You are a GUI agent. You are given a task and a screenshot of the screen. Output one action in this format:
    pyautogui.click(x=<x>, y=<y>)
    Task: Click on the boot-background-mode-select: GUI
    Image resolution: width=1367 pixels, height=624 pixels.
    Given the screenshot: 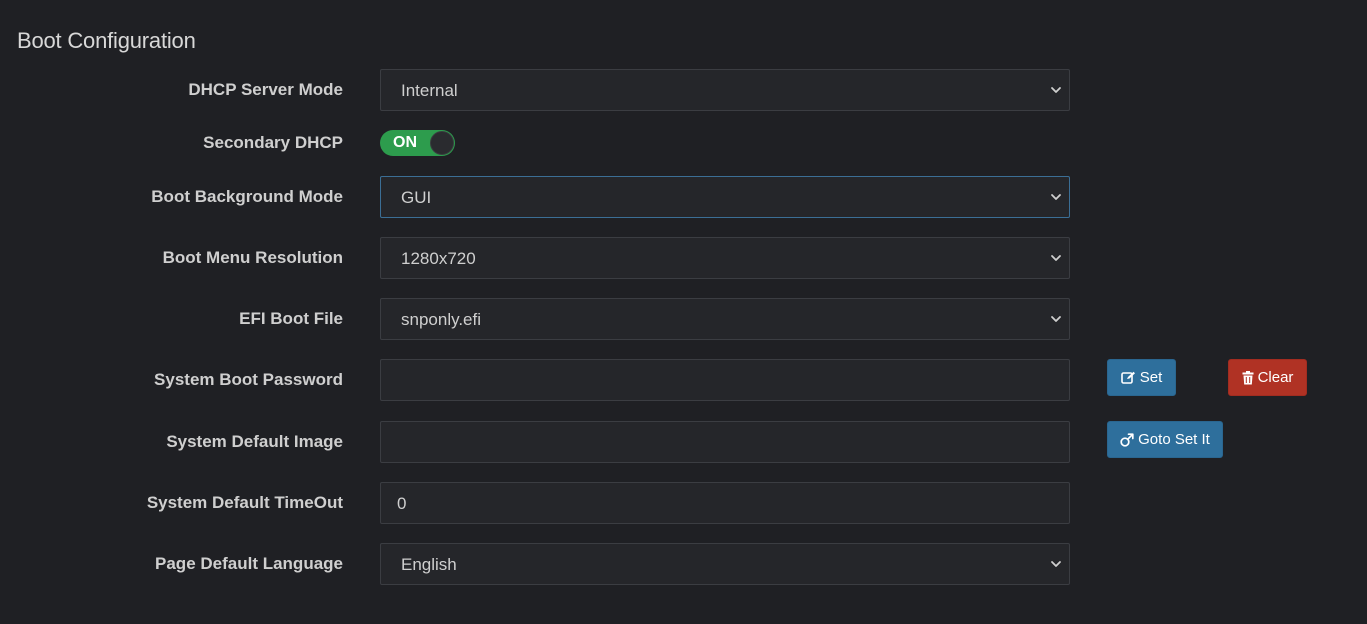 What is the action you would take?
    pyautogui.click(x=725, y=197)
    